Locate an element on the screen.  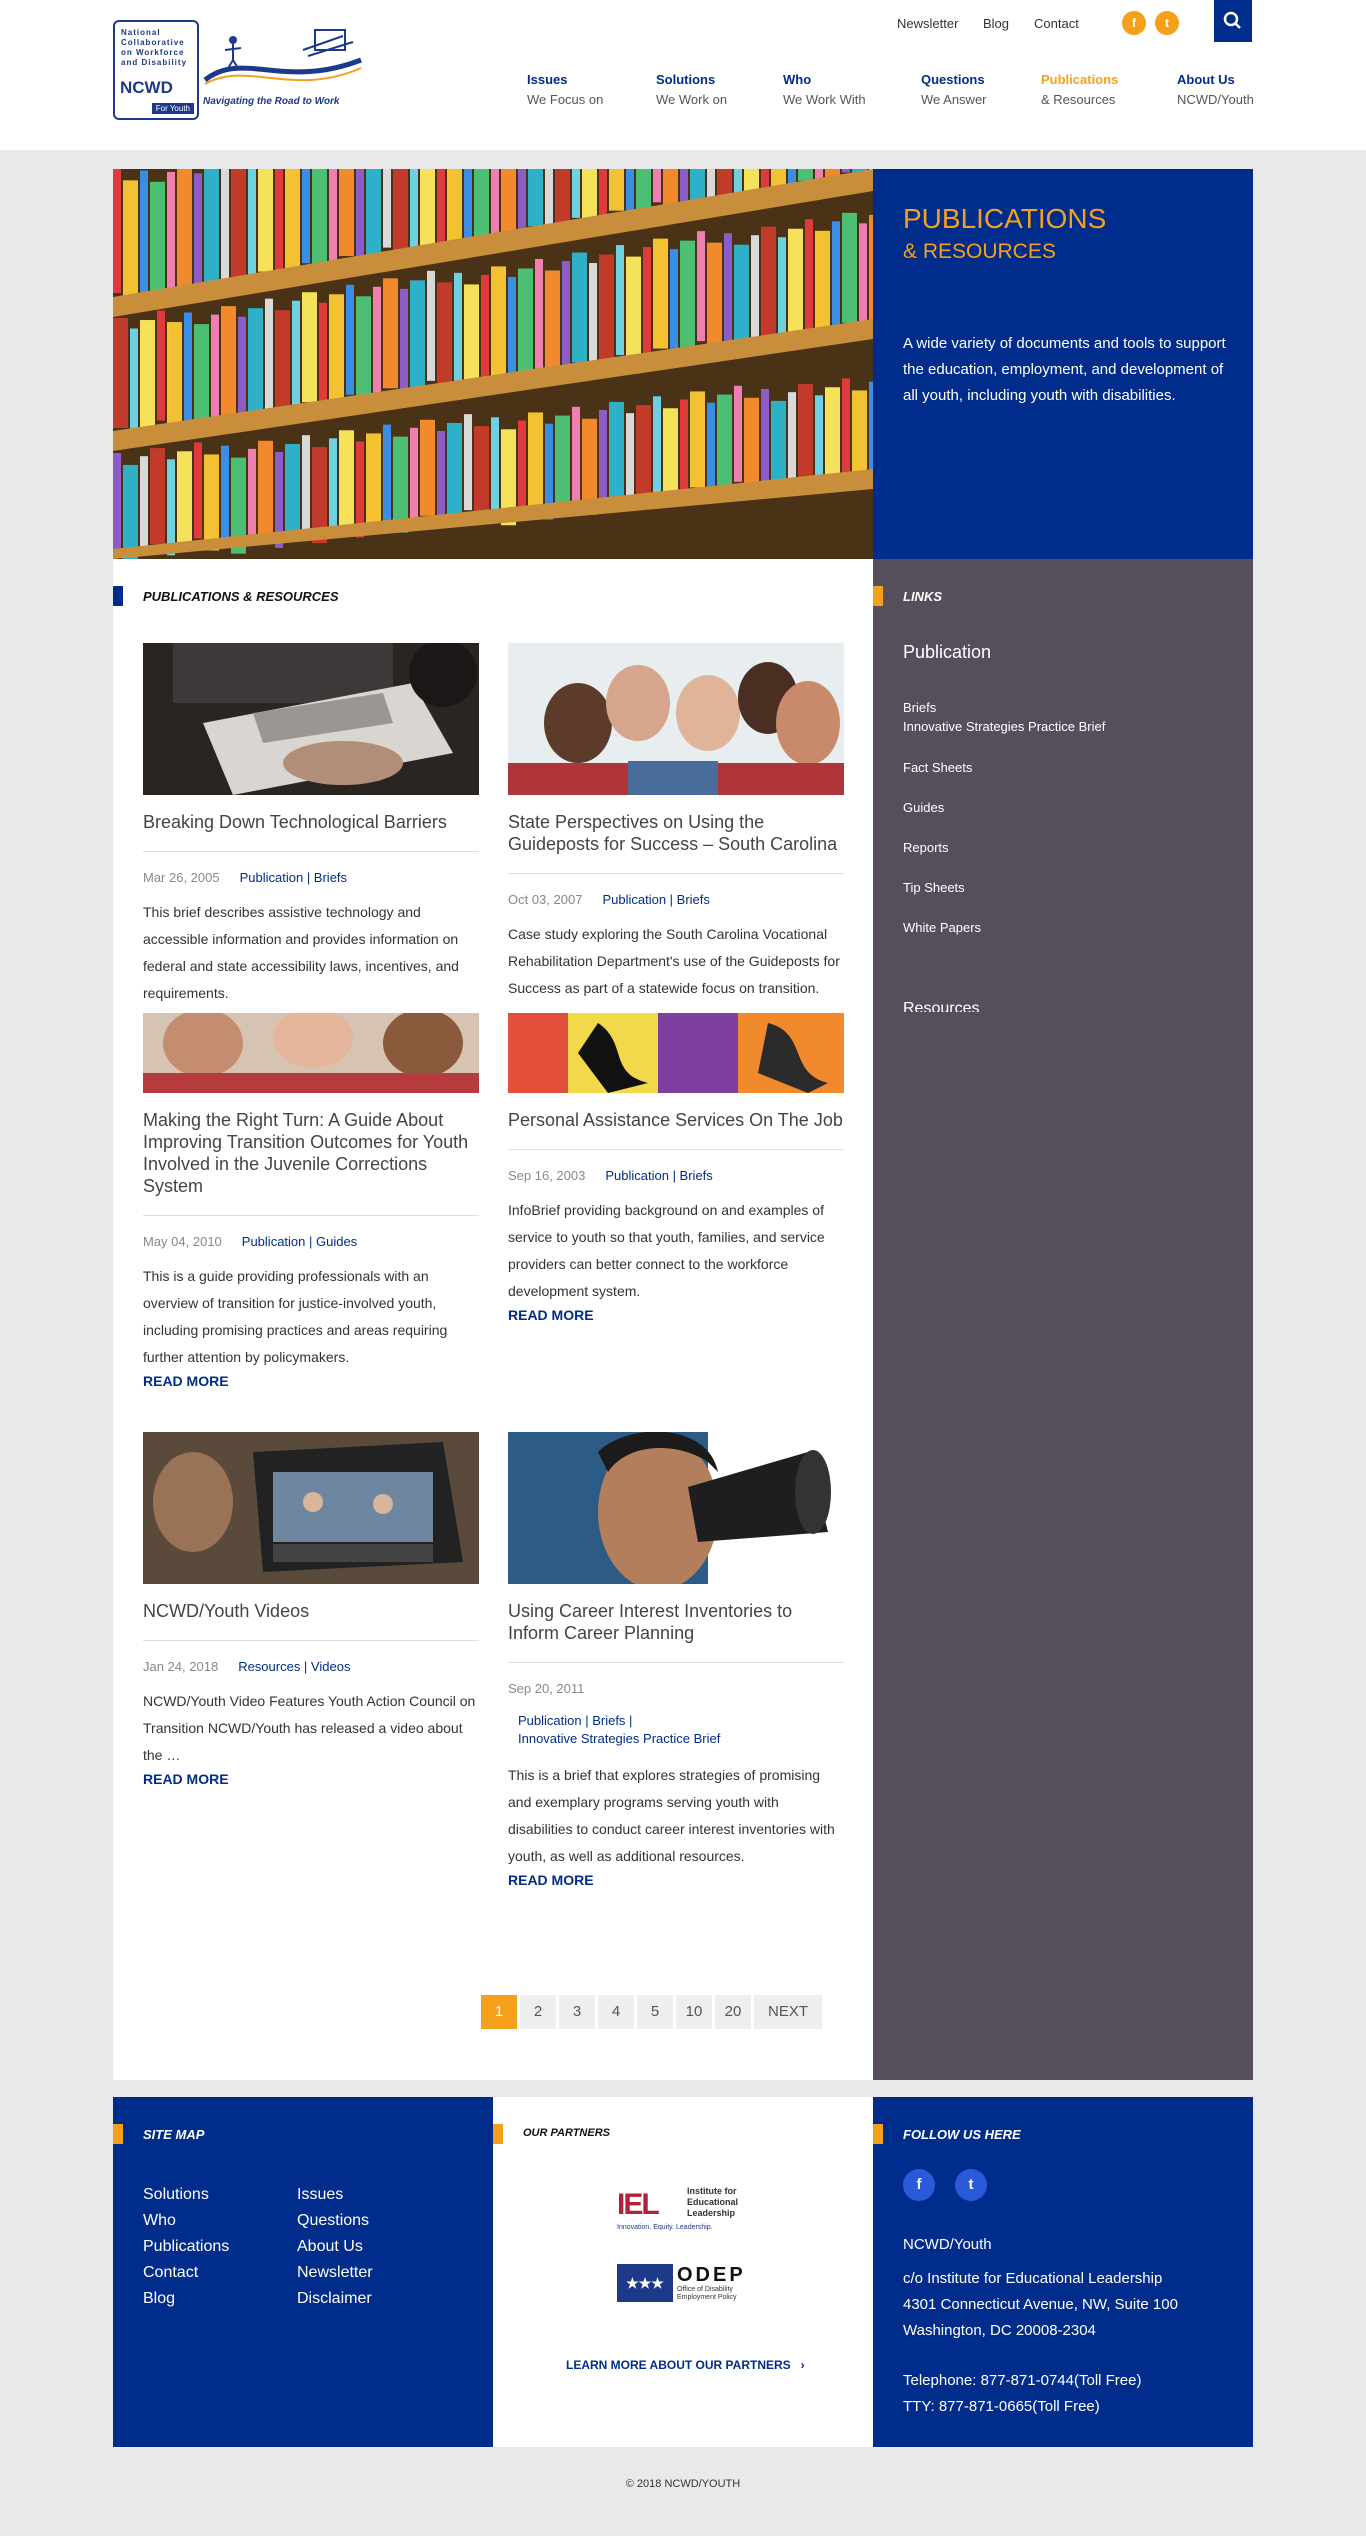
nav-questions: Questions We Answer is located at coordinates (954, 90).